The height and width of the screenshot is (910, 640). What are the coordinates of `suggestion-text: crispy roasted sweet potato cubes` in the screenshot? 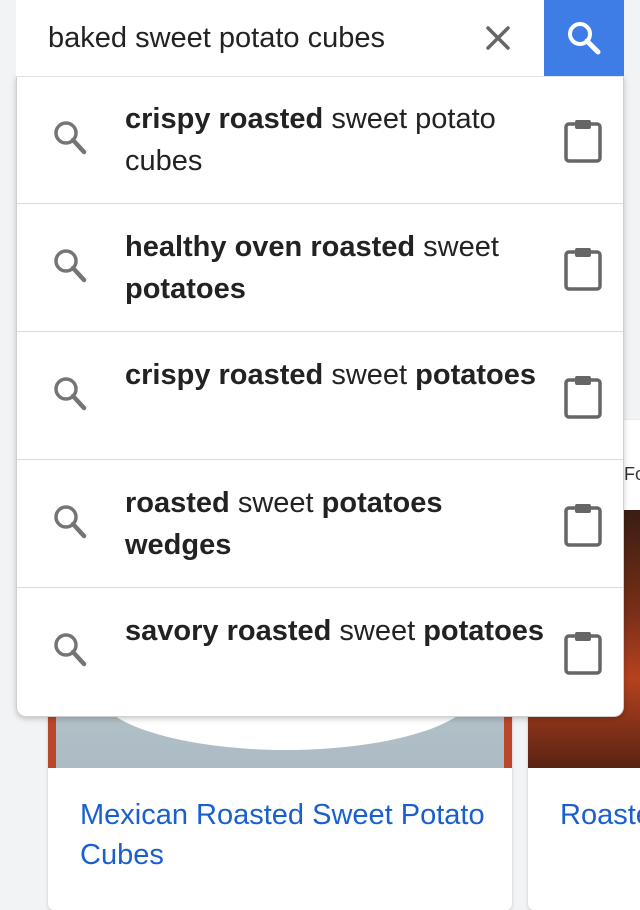 It's located at (340, 140).